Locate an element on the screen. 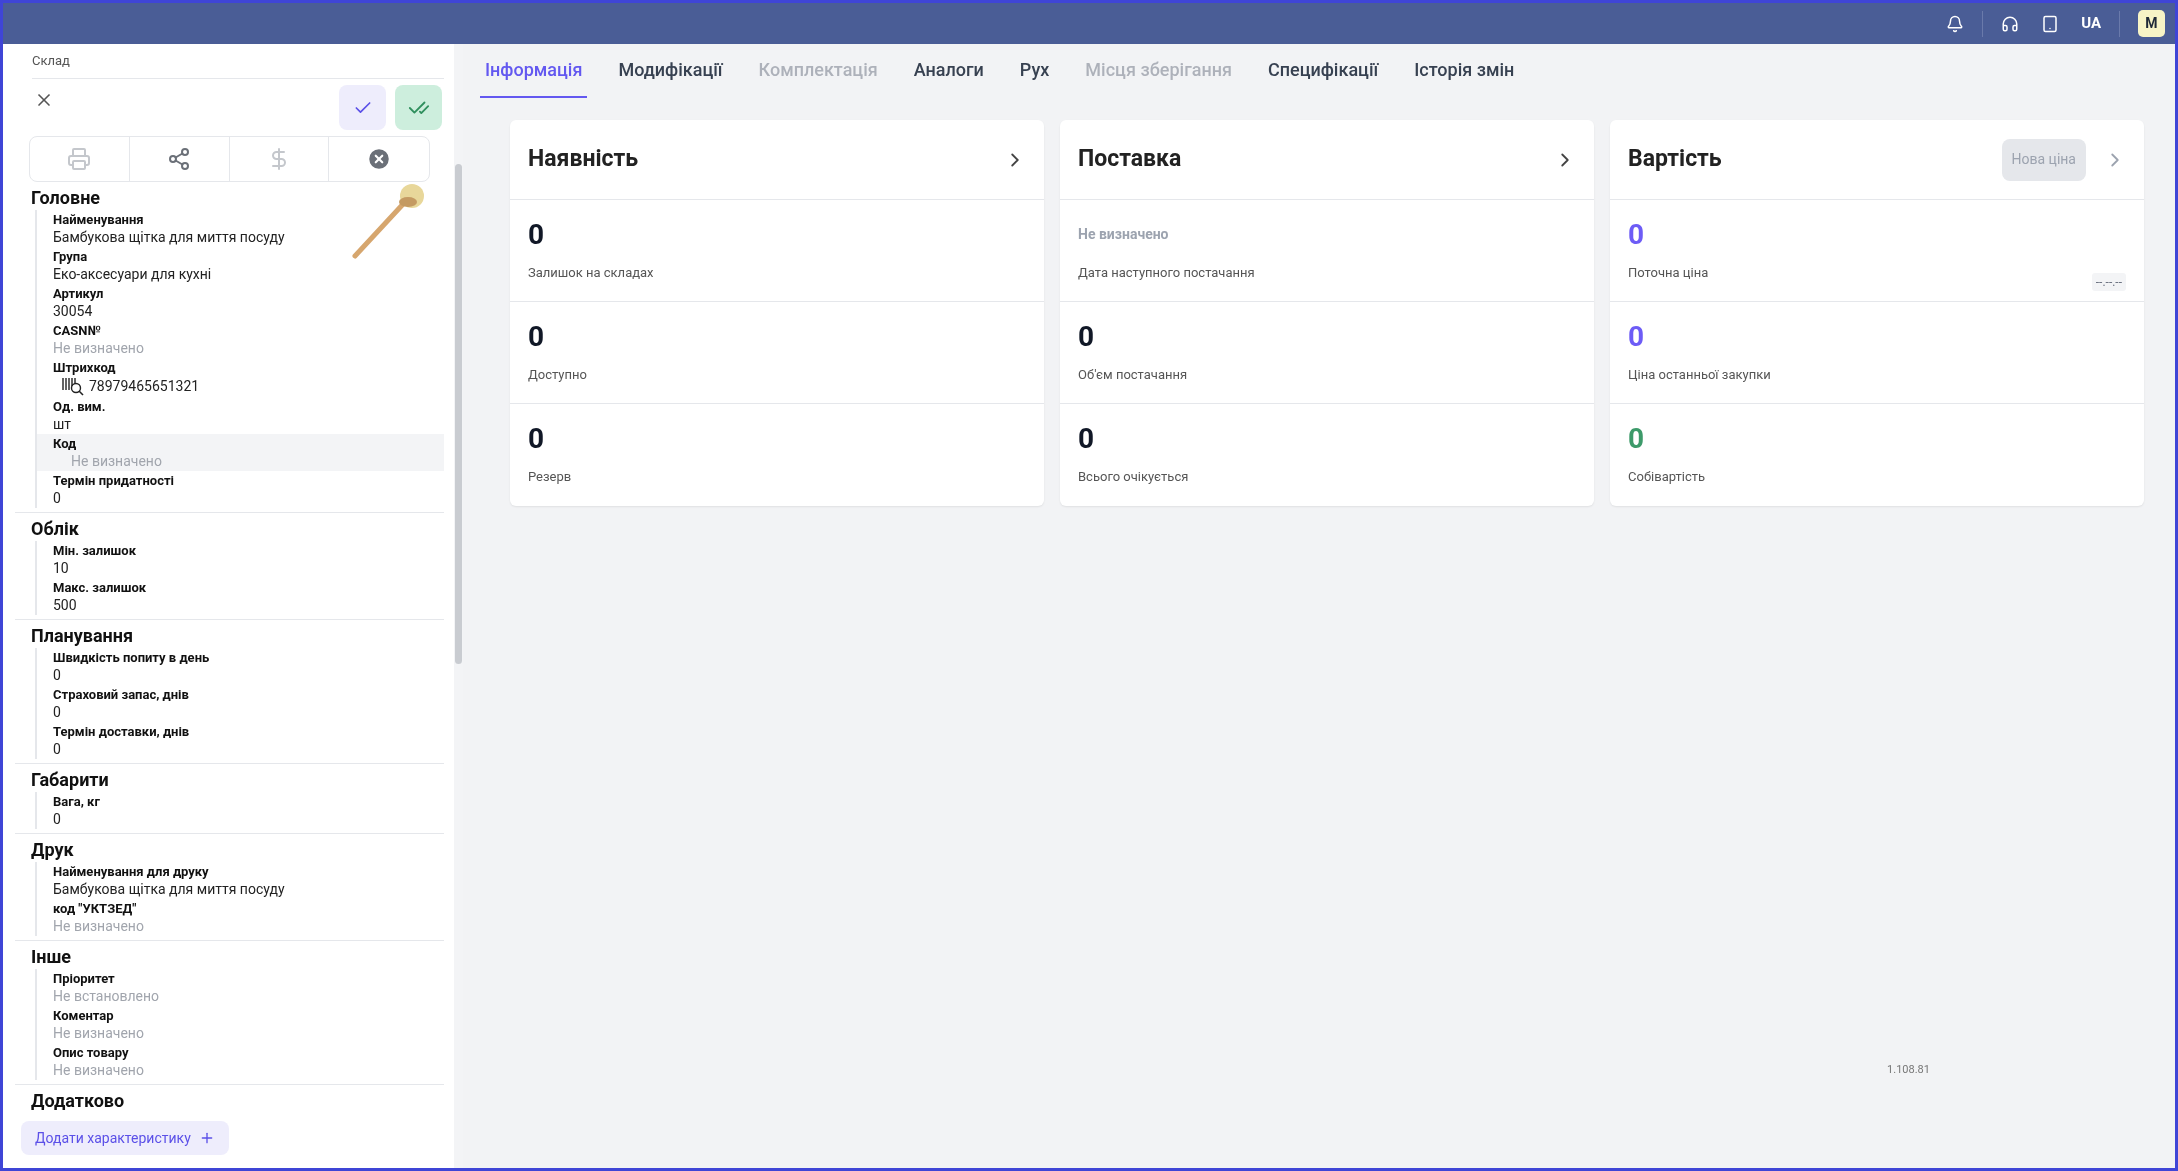 The height and width of the screenshot is (1171, 2178). field-row: Пріоритет Не встановлено is located at coordinates (239, 987).